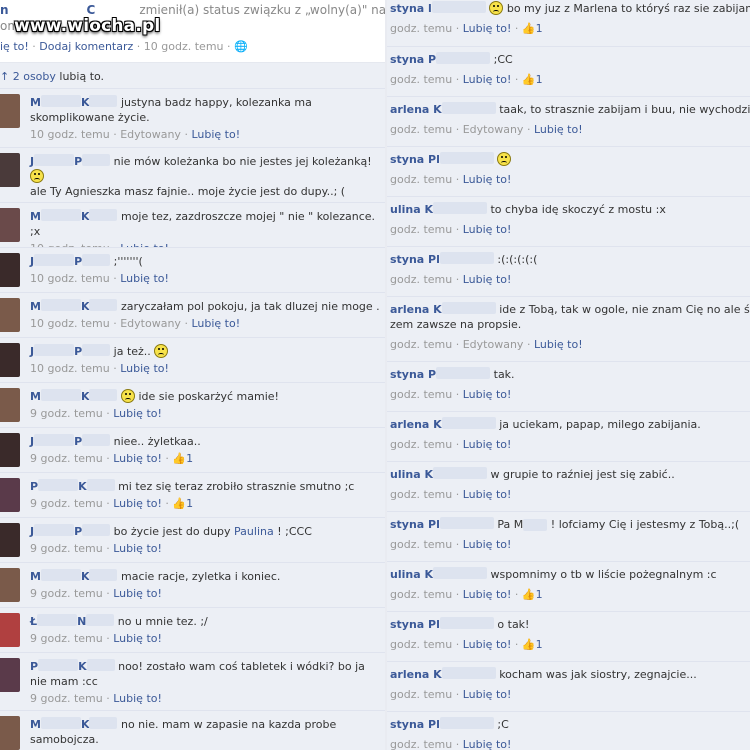  I want to click on comment-author: ŁN, so click(72, 621).